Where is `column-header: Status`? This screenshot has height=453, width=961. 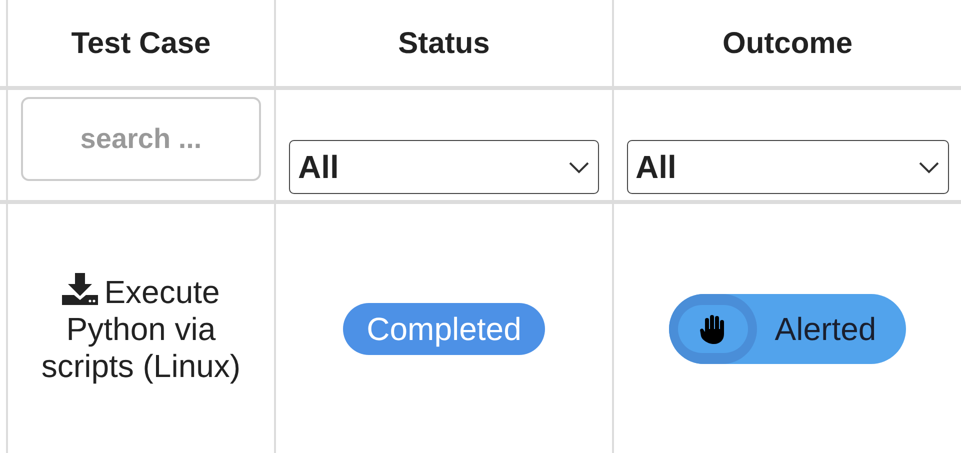 column-header: Status is located at coordinates (444, 44).